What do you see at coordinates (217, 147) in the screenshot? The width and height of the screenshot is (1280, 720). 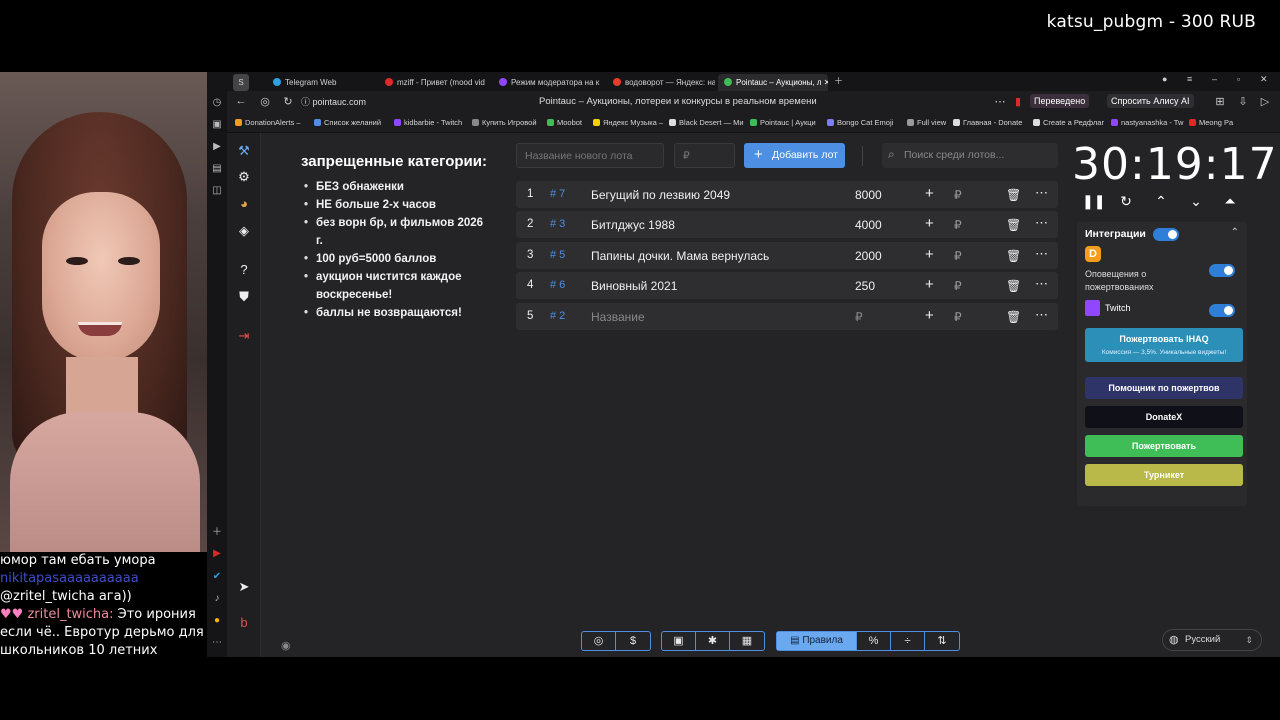 I see `play-icon: ▶` at bounding box center [217, 147].